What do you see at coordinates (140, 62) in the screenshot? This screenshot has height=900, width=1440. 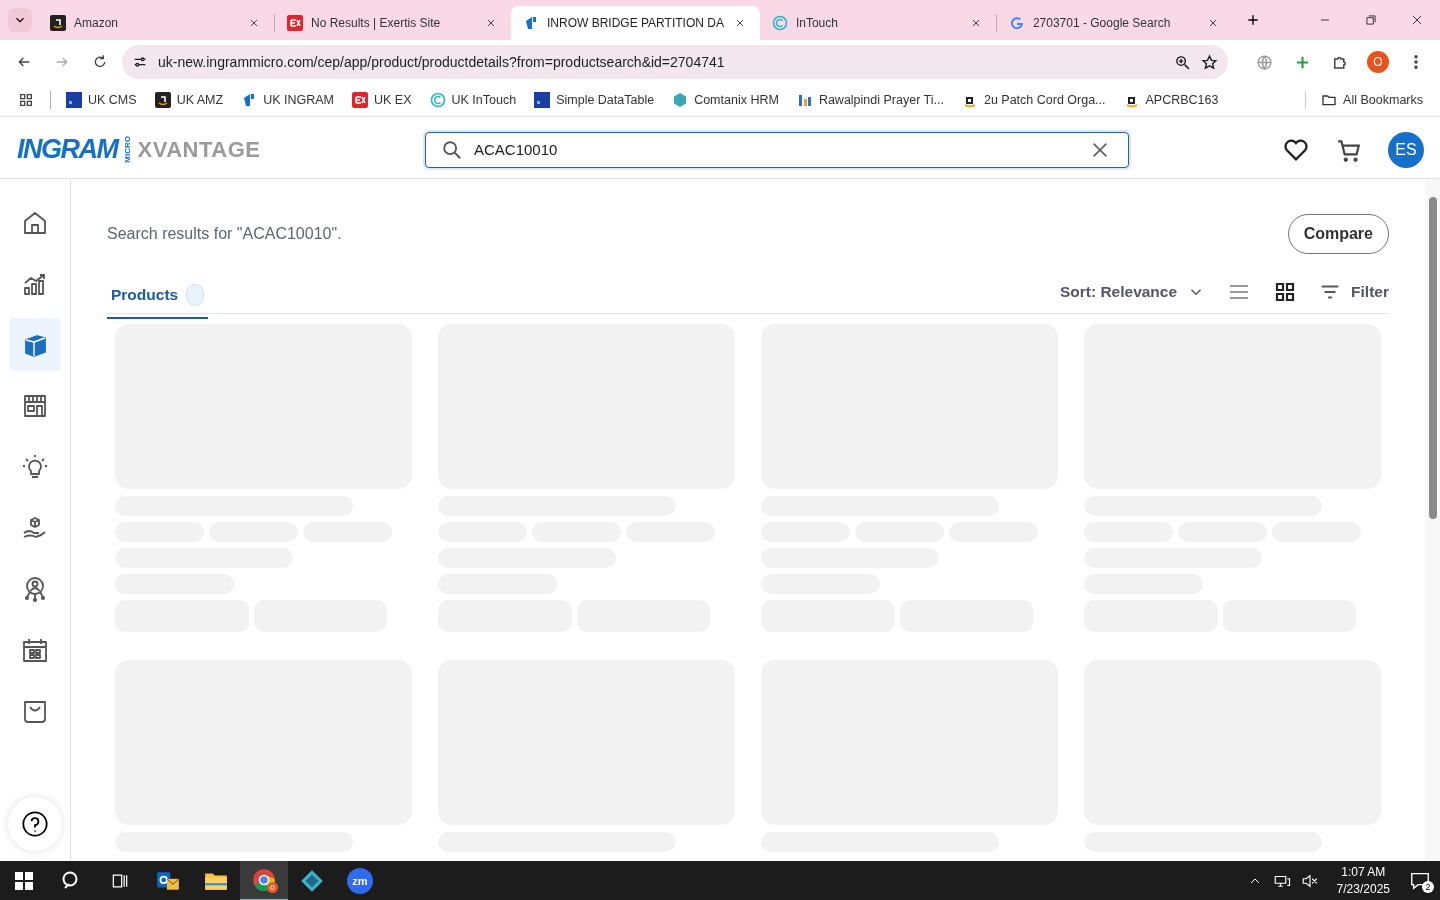 I see `site-settings-icon` at bounding box center [140, 62].